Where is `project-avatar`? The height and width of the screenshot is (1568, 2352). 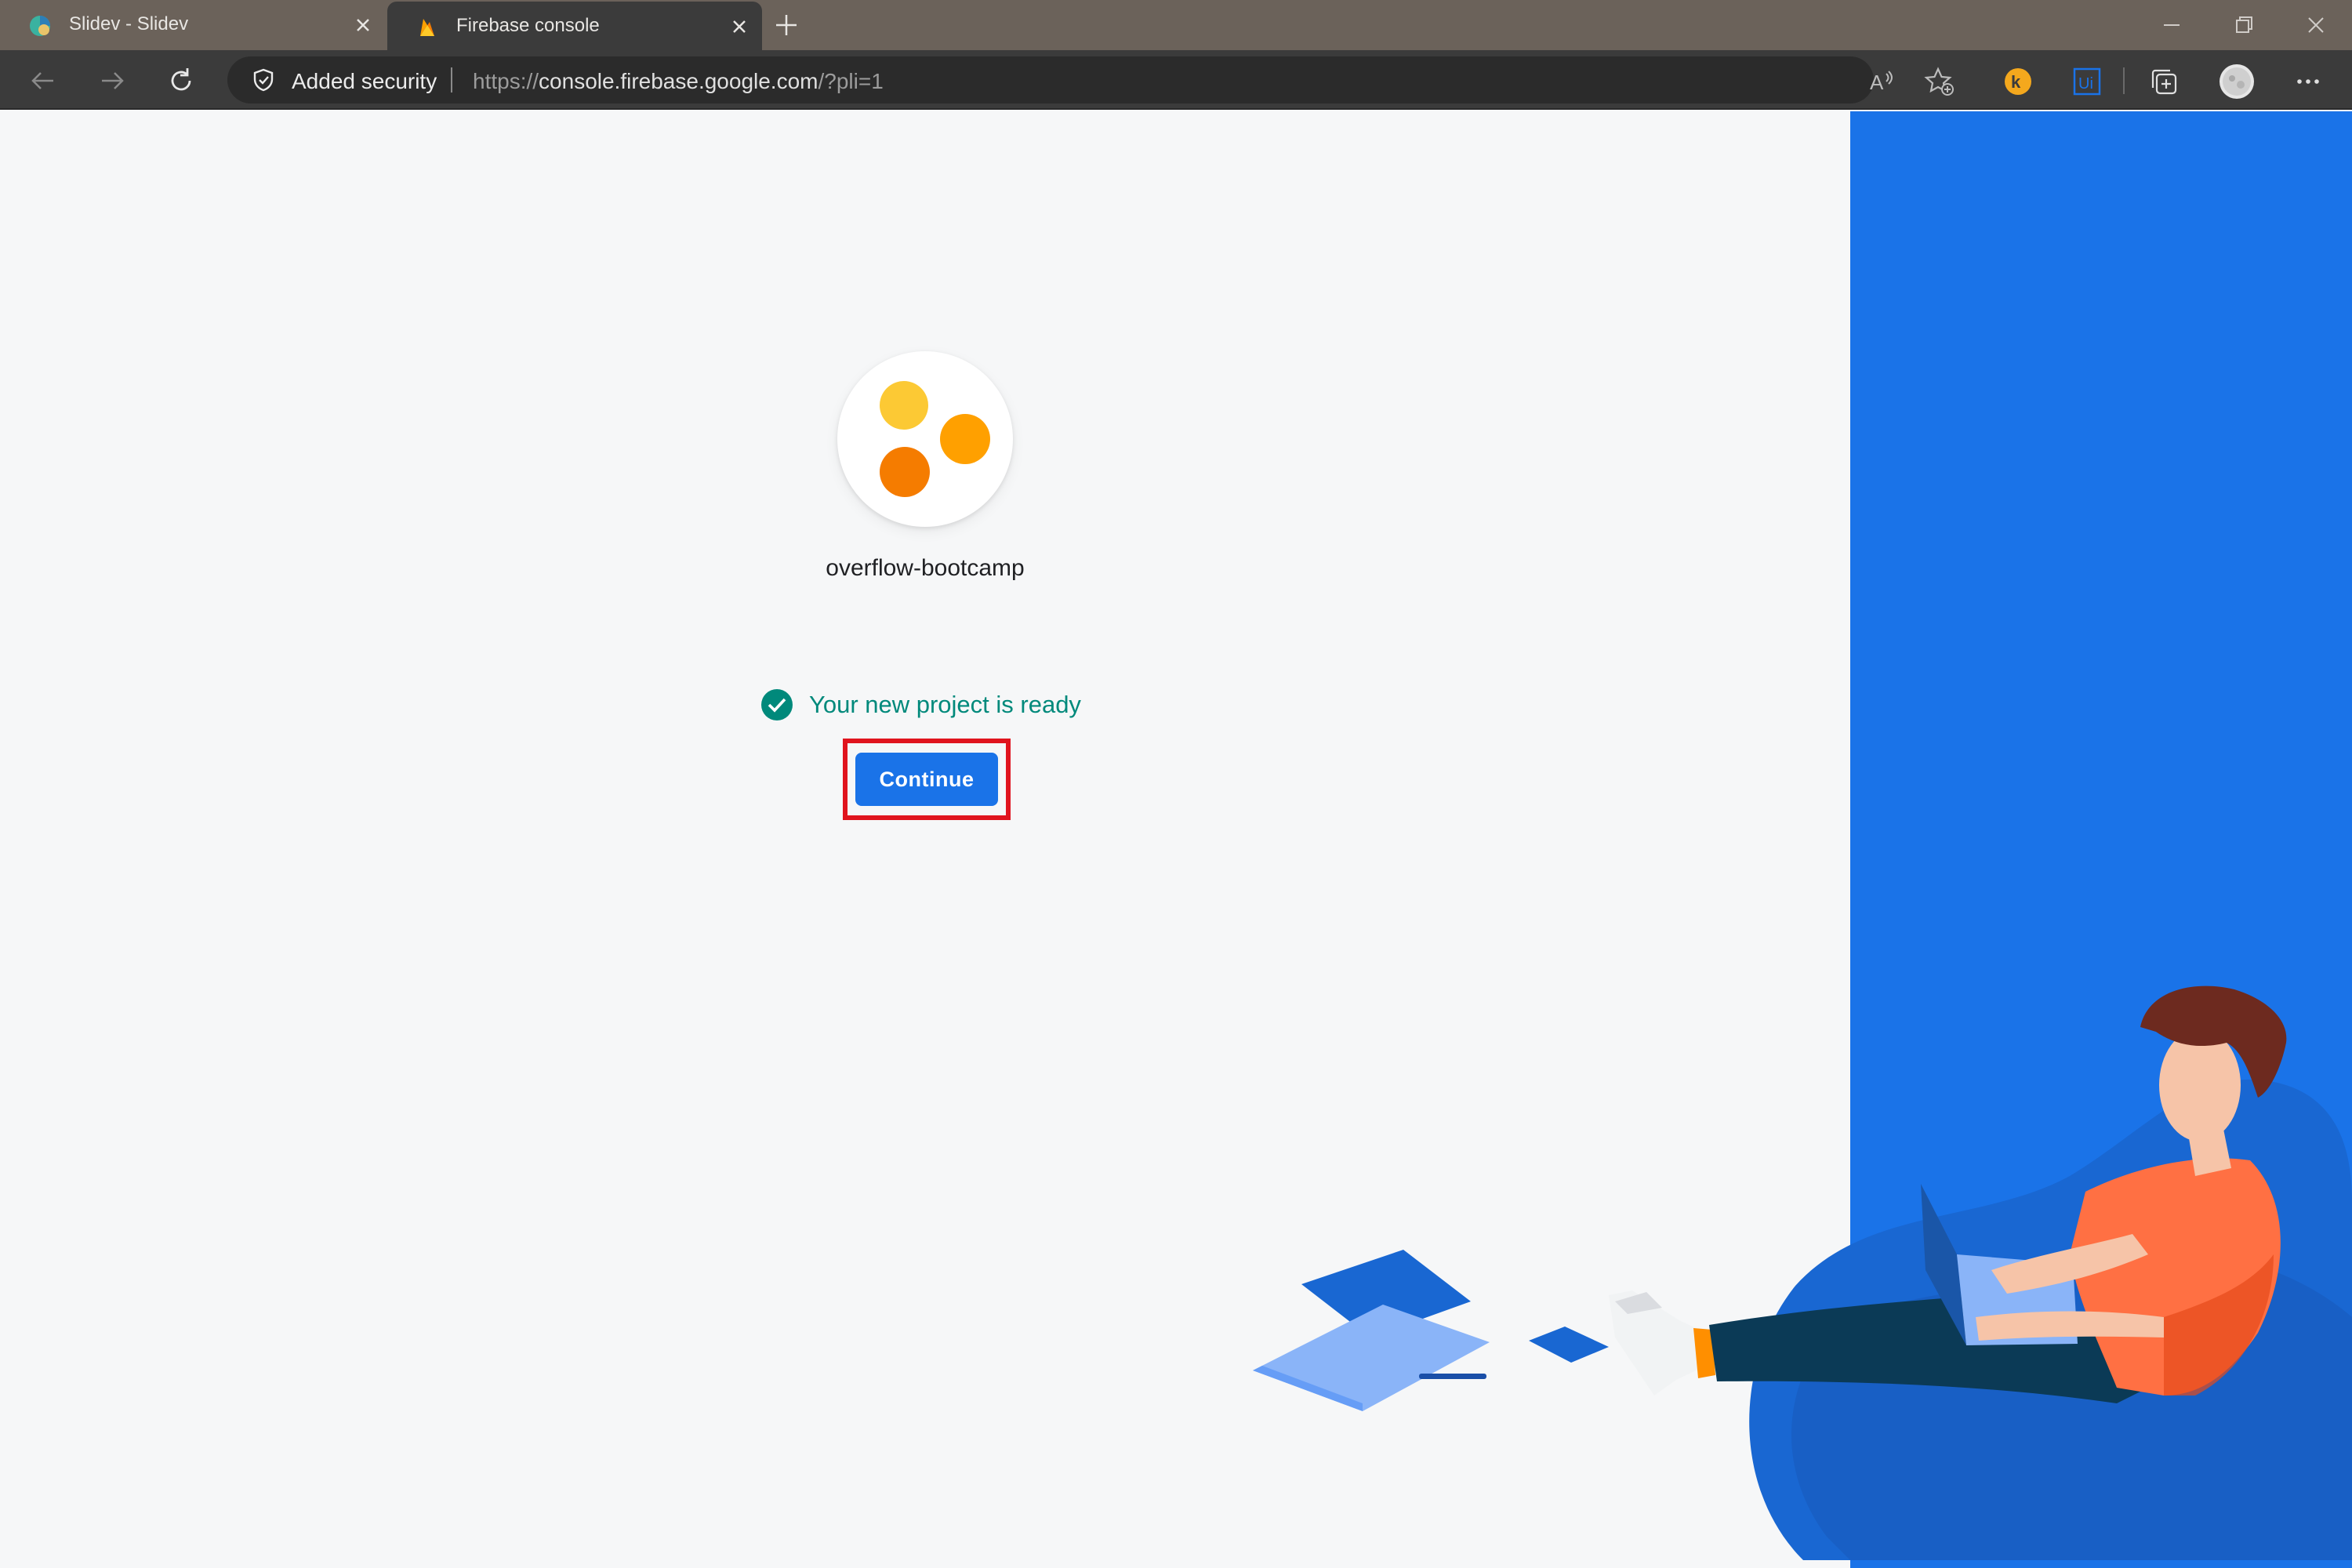 project-avatar is located at coordinates (925, 439).